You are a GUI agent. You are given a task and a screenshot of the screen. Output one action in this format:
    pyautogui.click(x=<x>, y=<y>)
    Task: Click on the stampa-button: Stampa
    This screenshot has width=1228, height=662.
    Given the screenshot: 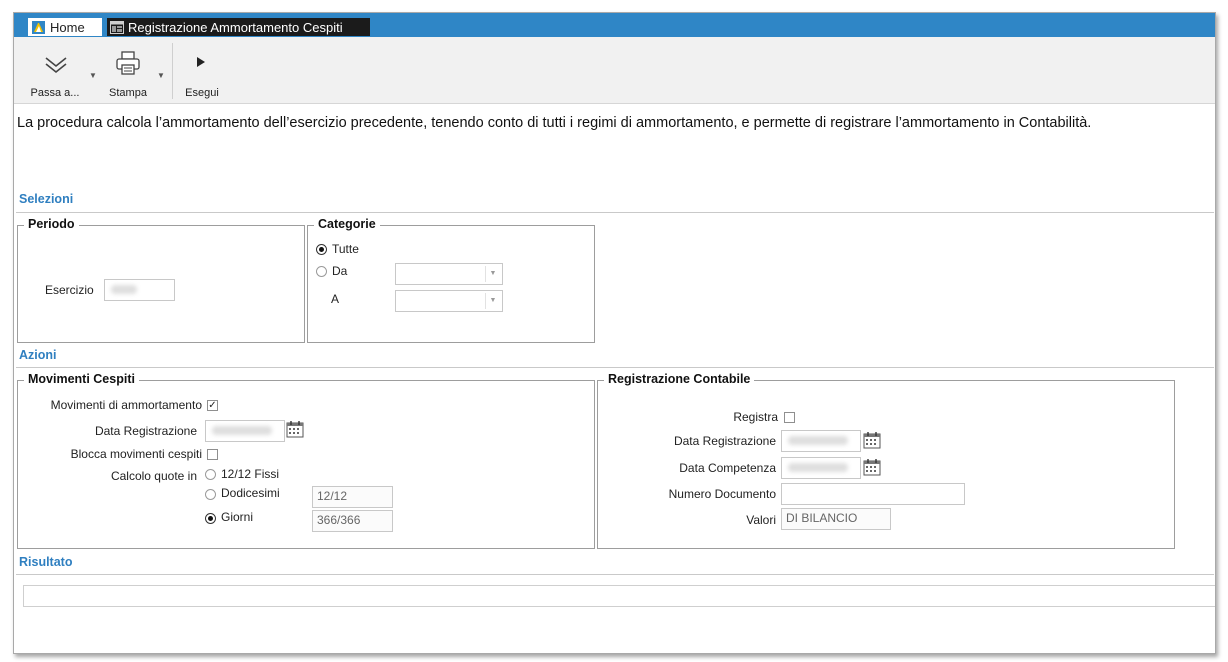 What is the action you would take?
    pyautogui.click(x=128, y=73)
    